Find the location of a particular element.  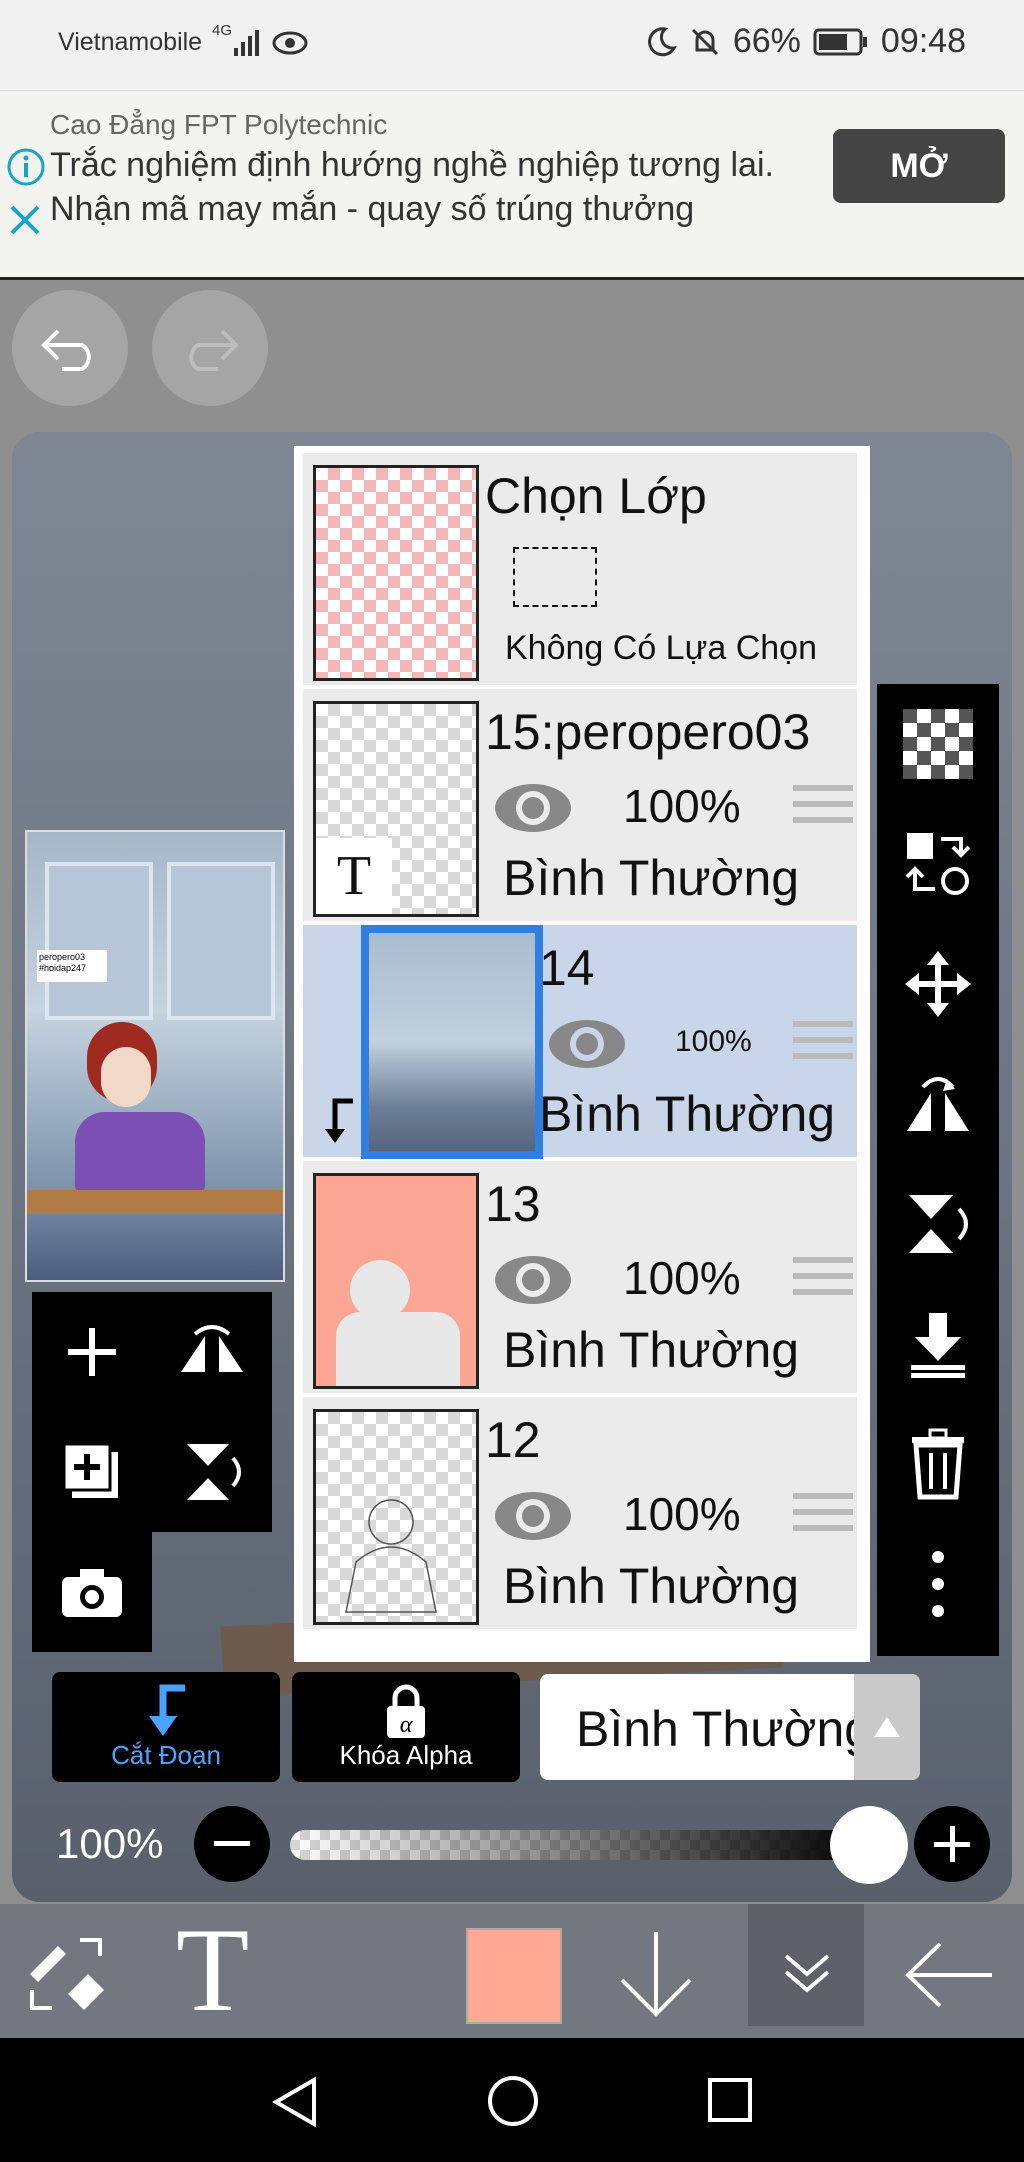

text-layer-icon: T is located at coordinates (354, 876).